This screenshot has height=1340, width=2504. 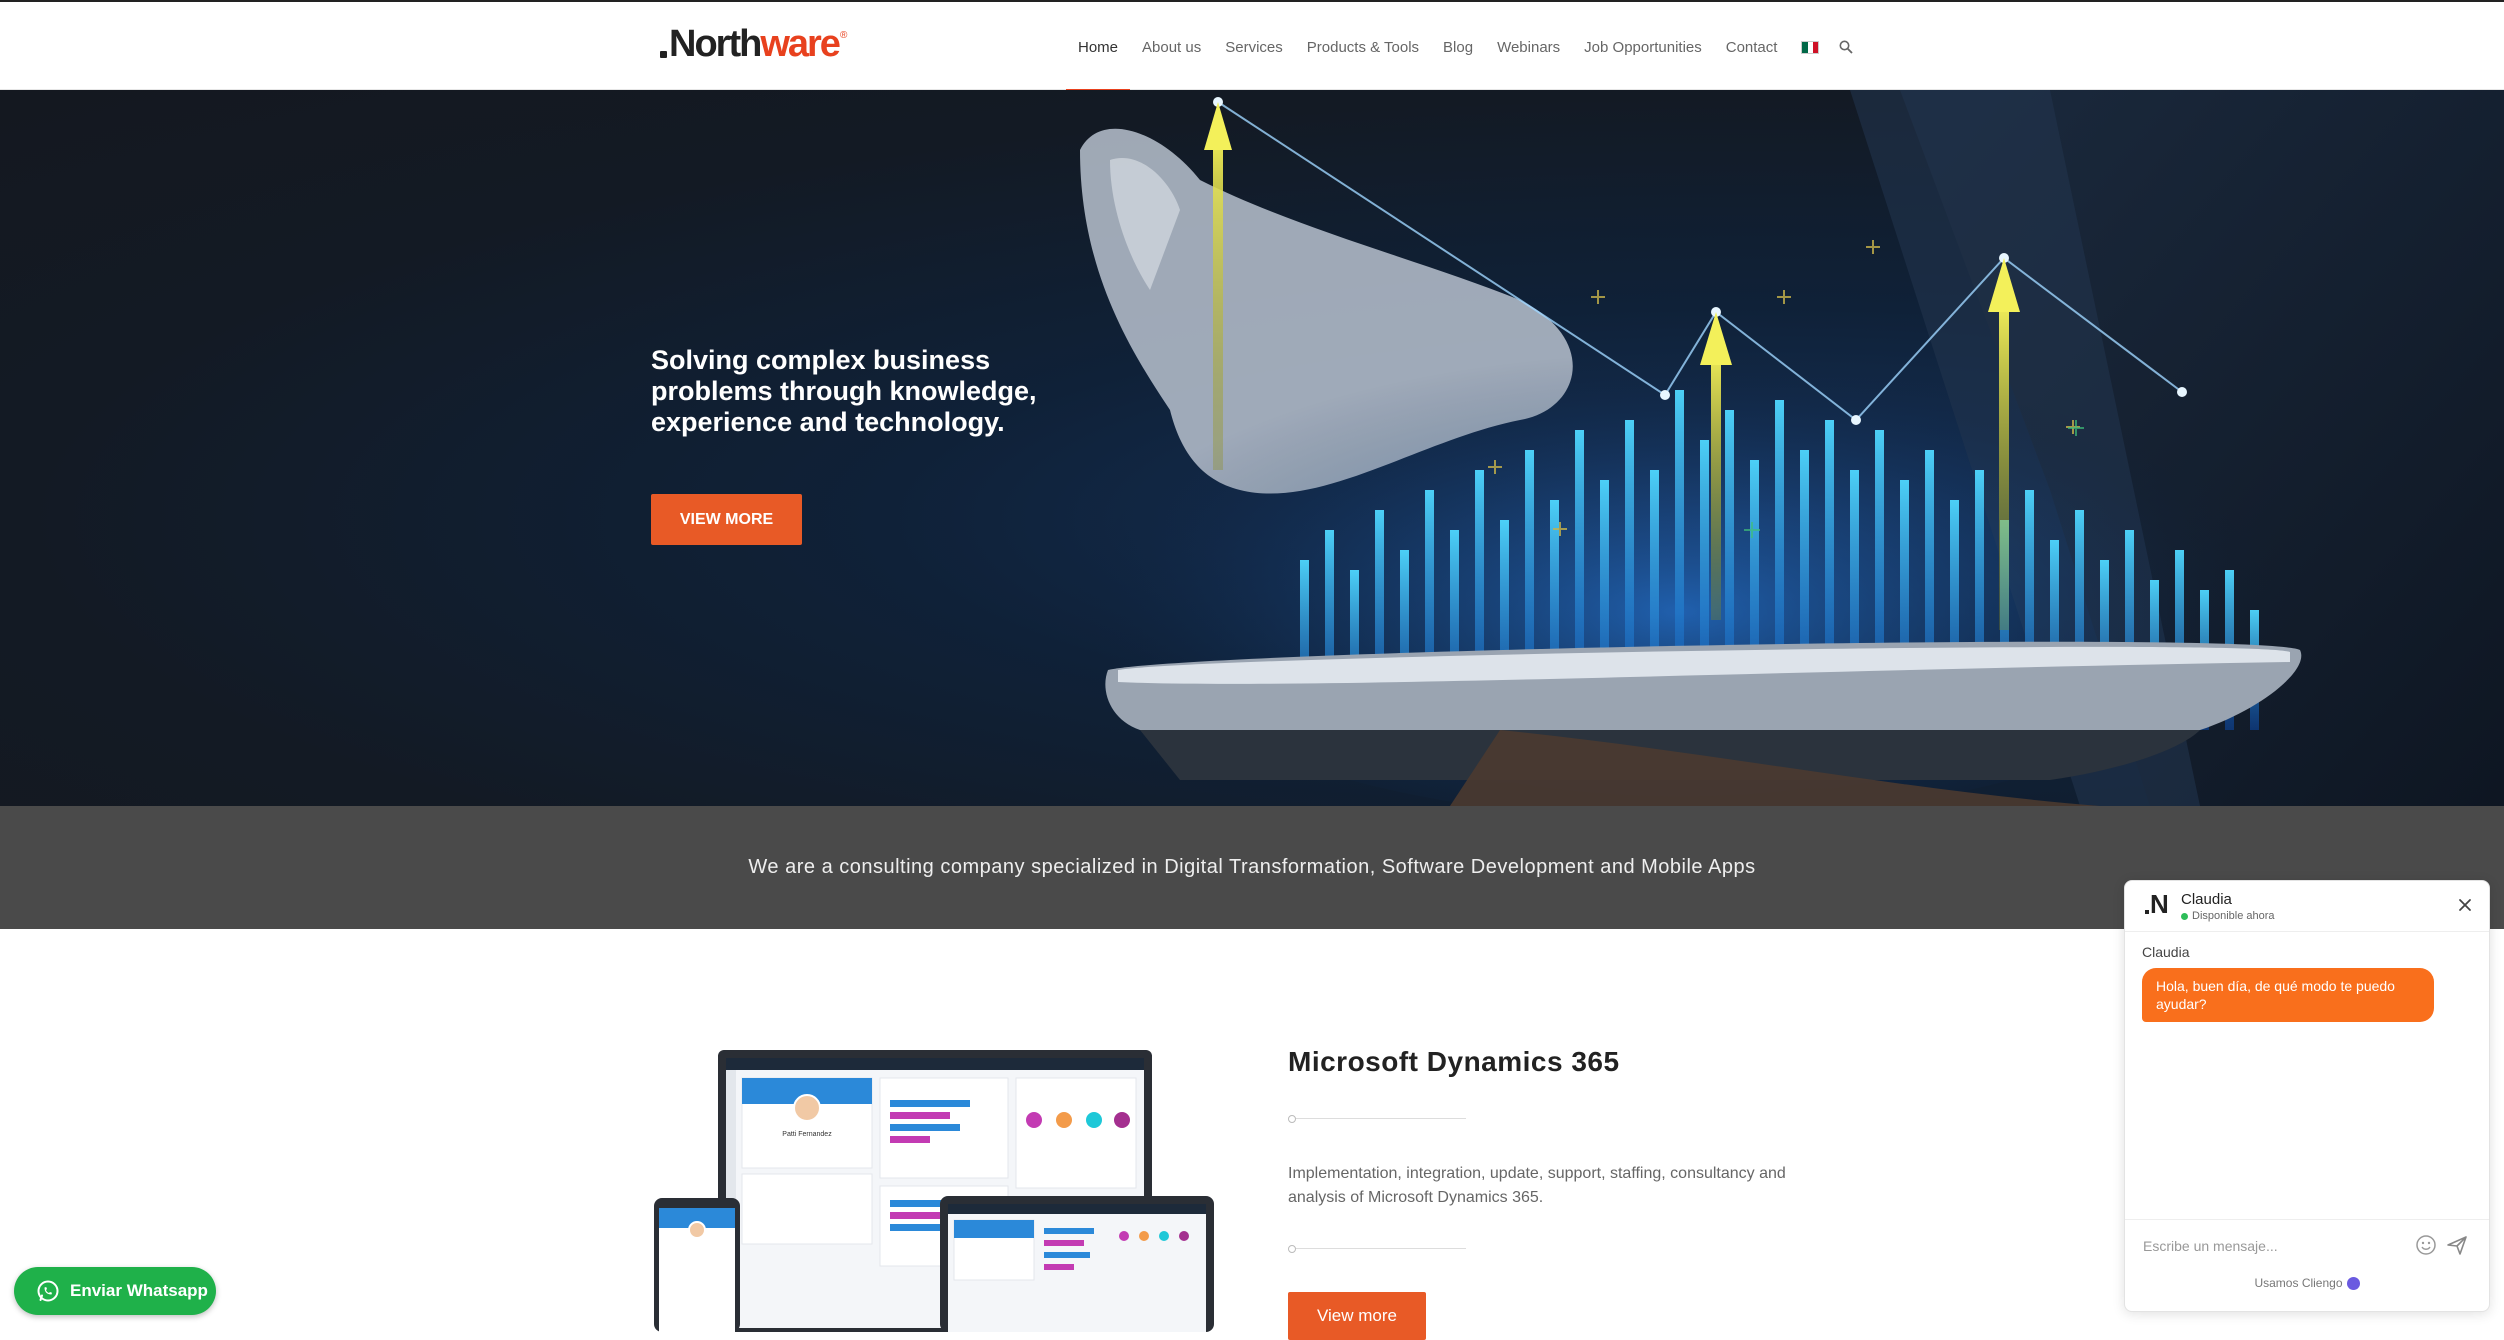 What do you see at coordinates (663, 54) in the screenshot?
I see `logo-dot` at bounding box center [663, 54].